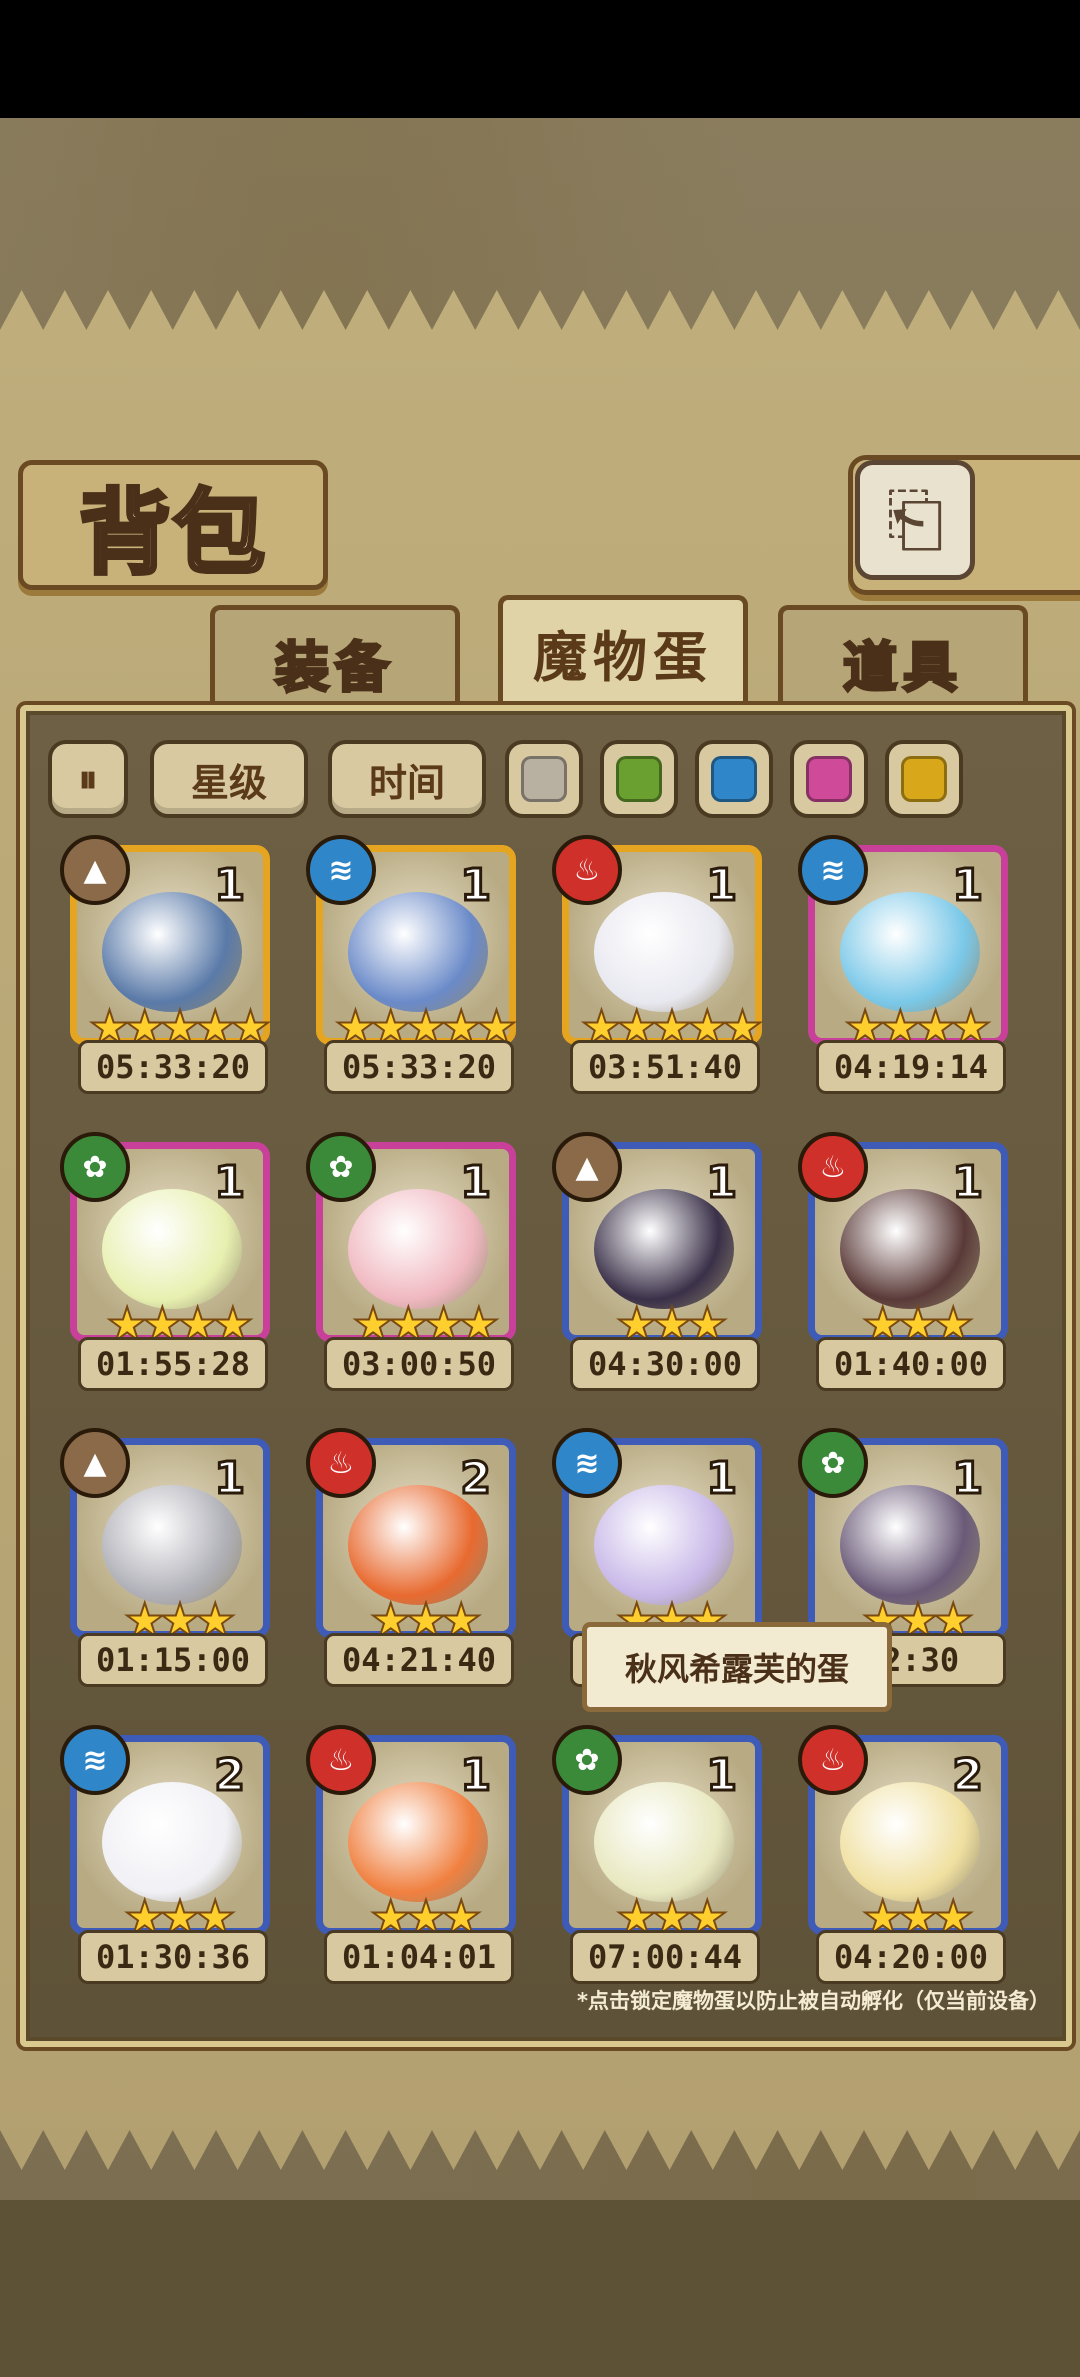 The width and height of the screenshot is (1080, 2377). I want to click on hatch-timer: 03:51:40, so click(665, 1067).